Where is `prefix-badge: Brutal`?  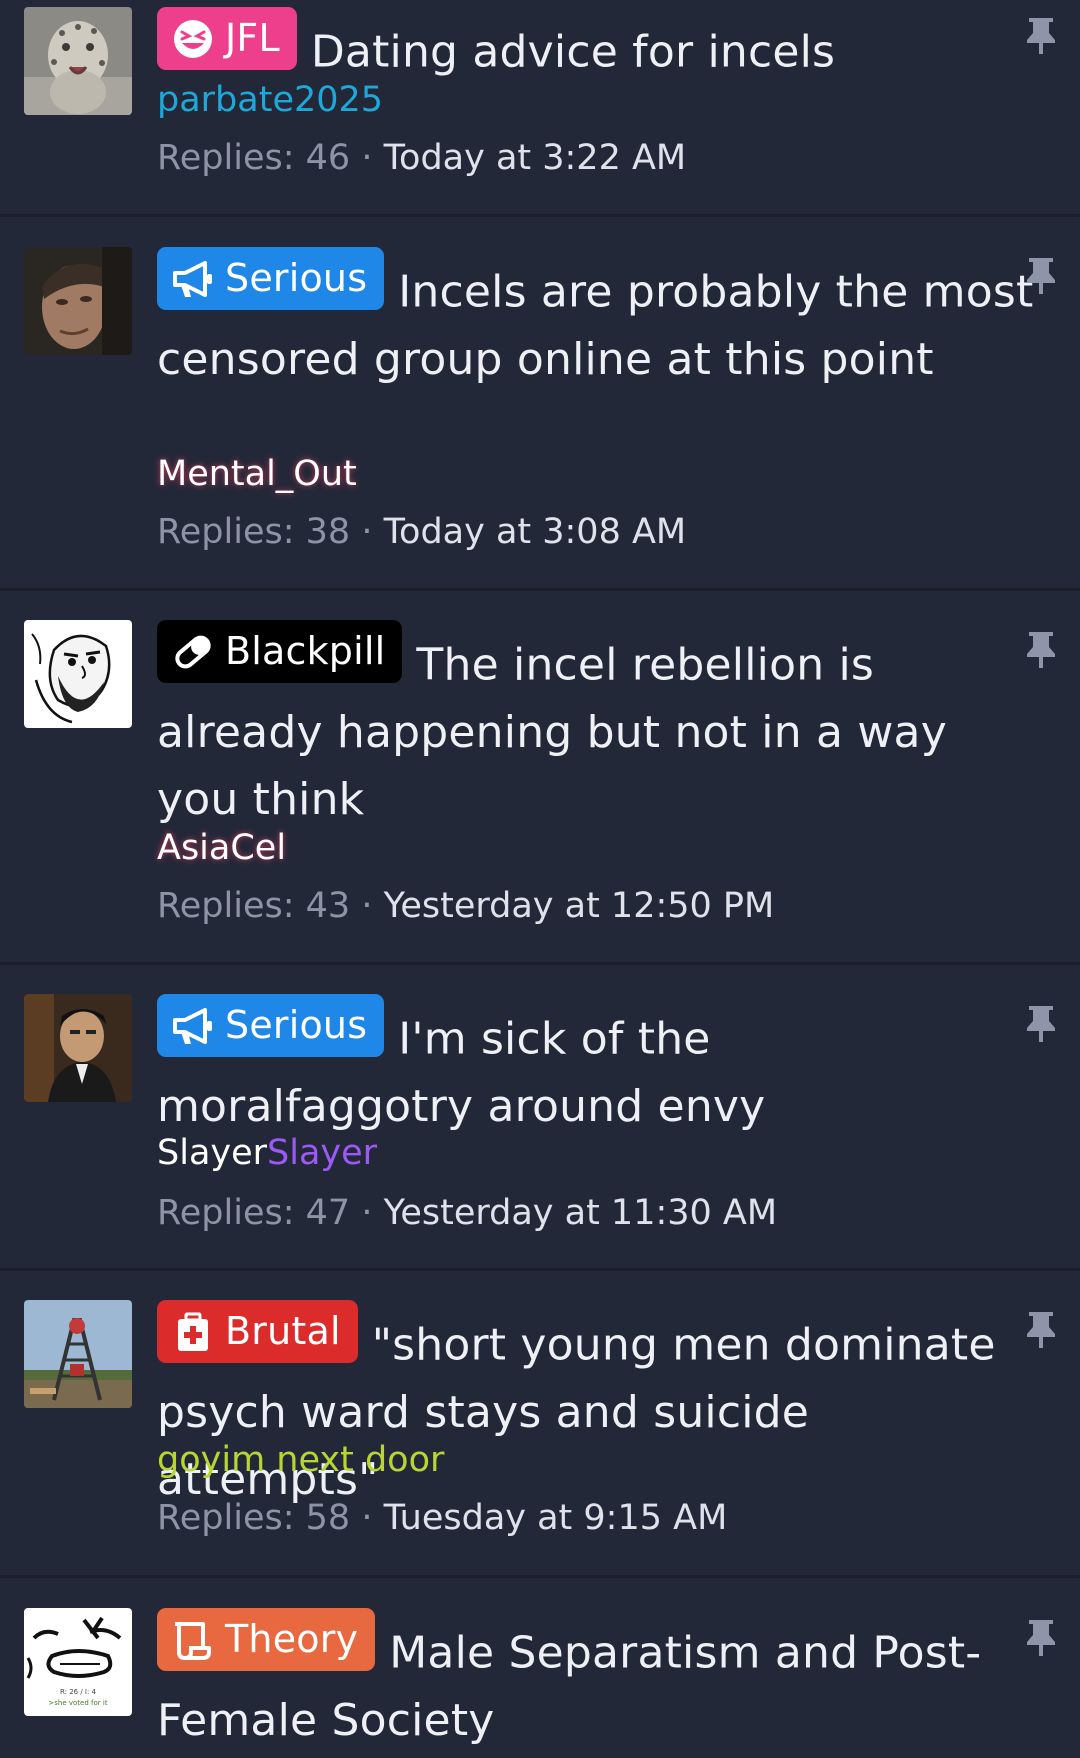 prefix-badge: Brutal is located at coordinates (257, 1331).